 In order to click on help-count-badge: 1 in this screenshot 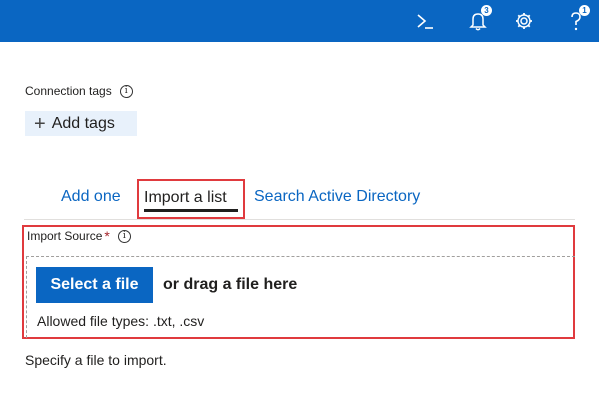, I will do `click(584, 10)`.